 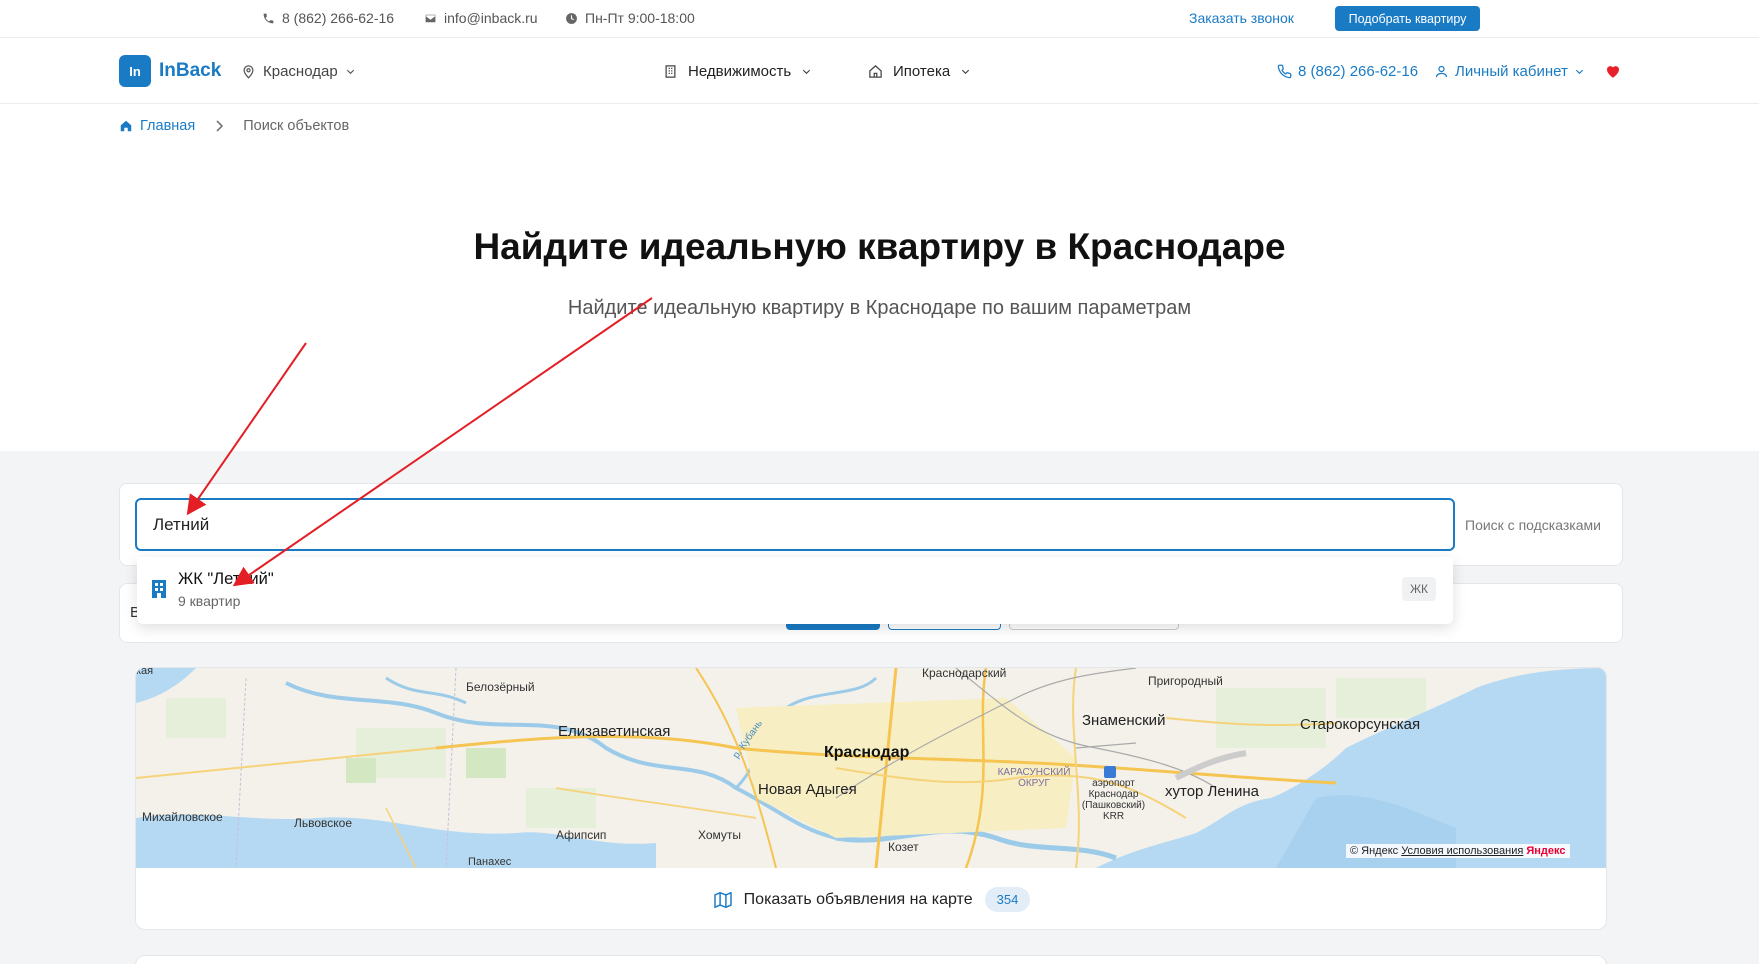 What do you see at coordinates (145, 672) in the screenshot?
I see `map-label: кая` at bounding box center [145, 672].